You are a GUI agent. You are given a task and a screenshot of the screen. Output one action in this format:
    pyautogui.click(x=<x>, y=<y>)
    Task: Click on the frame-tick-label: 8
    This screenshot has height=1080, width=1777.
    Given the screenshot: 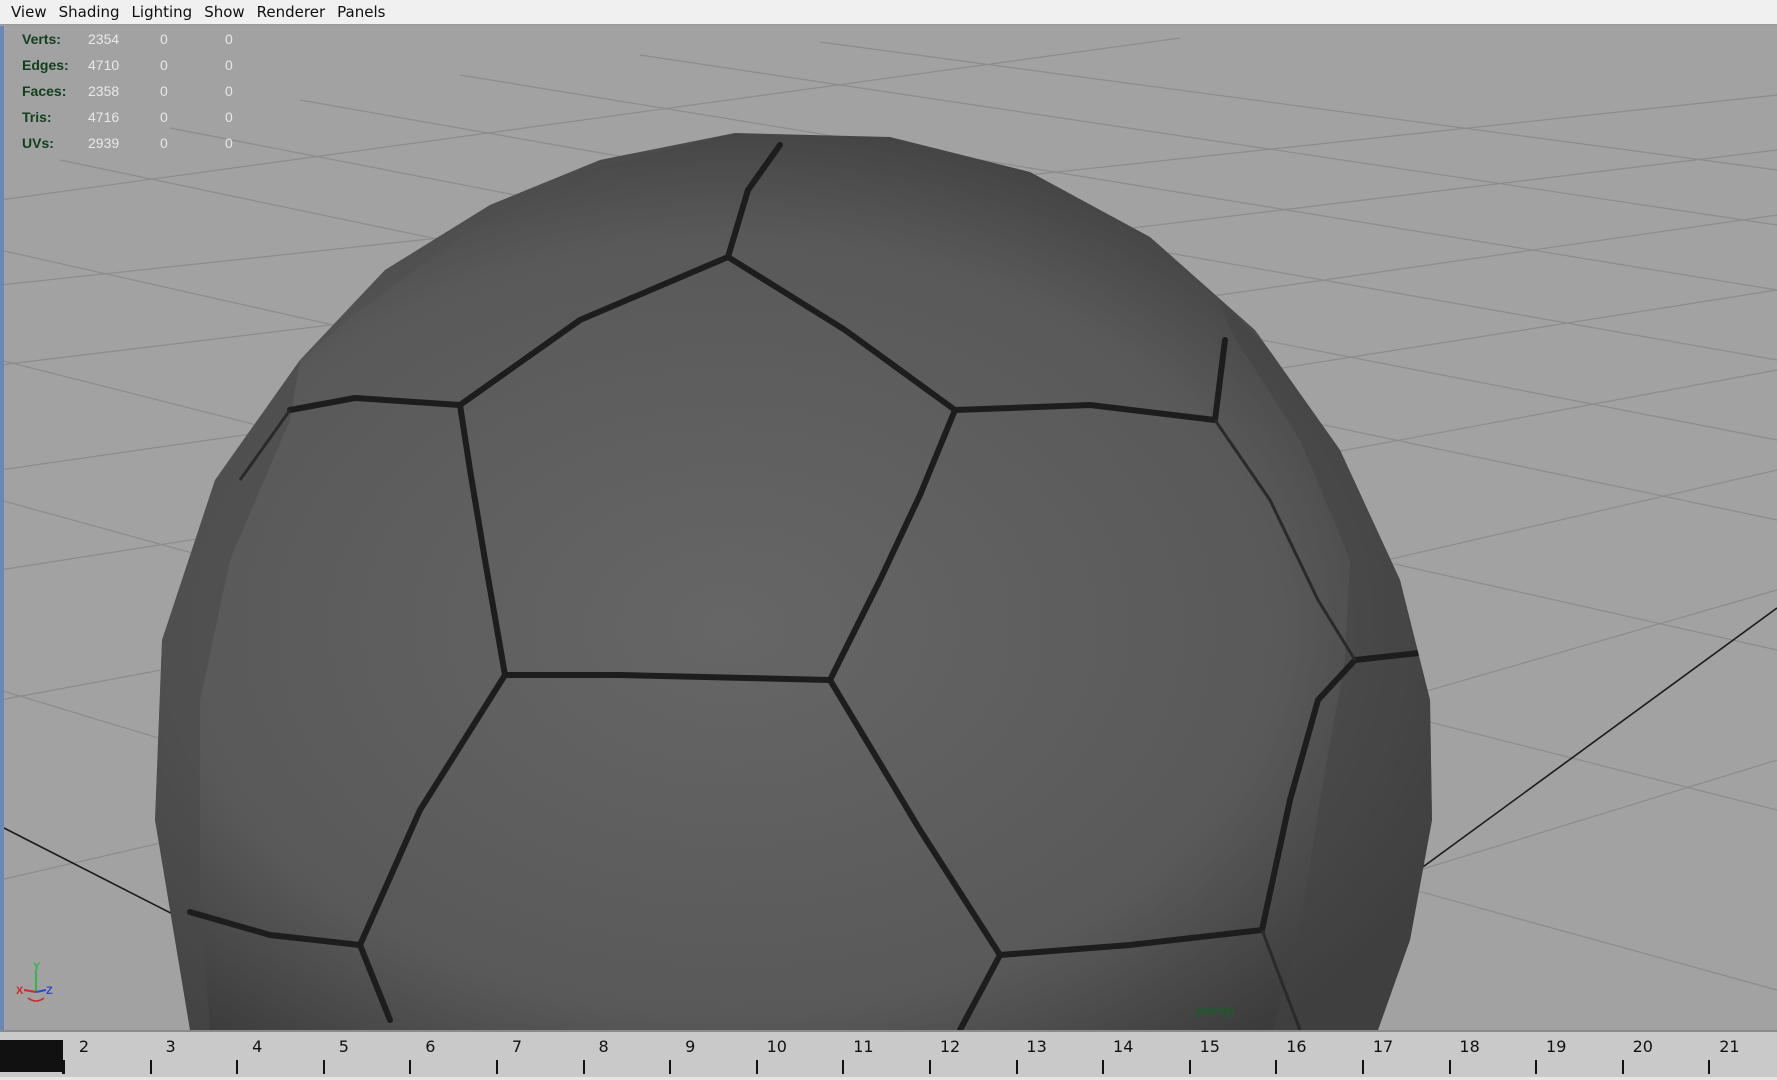 What is the action you would take?
    pyautogui.click(x=603, y=1046)
    